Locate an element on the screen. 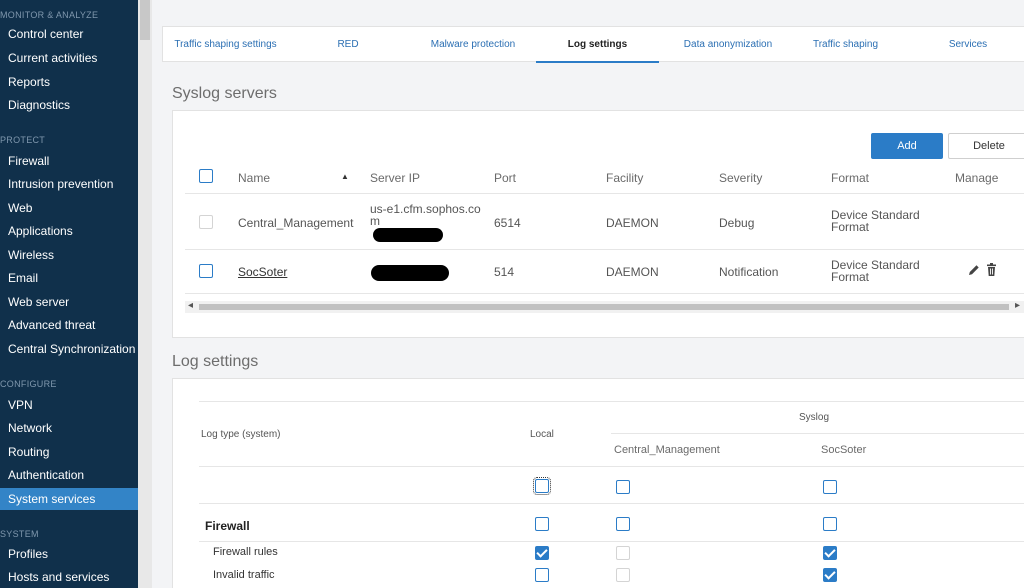 The height and width of the screenshot is (588, 1024). column-header-log-type: Log type (system) is located at coordinates (241, 434).